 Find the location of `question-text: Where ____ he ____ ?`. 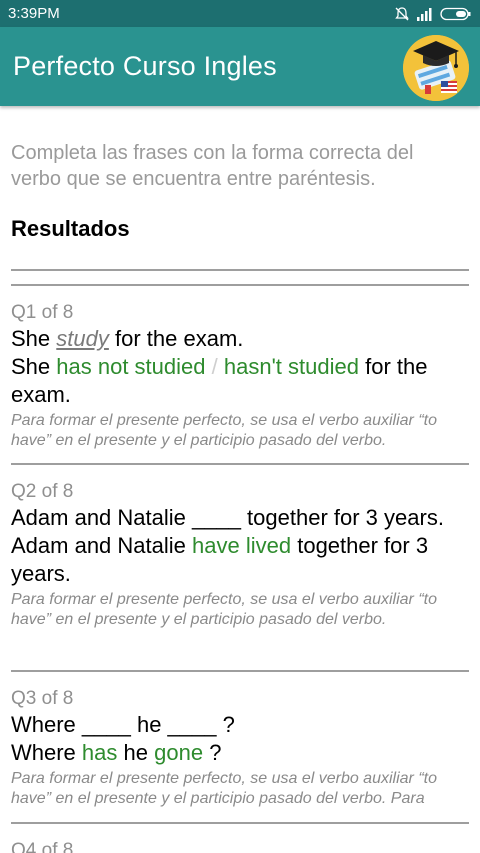

question-text: Where ____ he ____ ? is located at coordinates (123, 724).